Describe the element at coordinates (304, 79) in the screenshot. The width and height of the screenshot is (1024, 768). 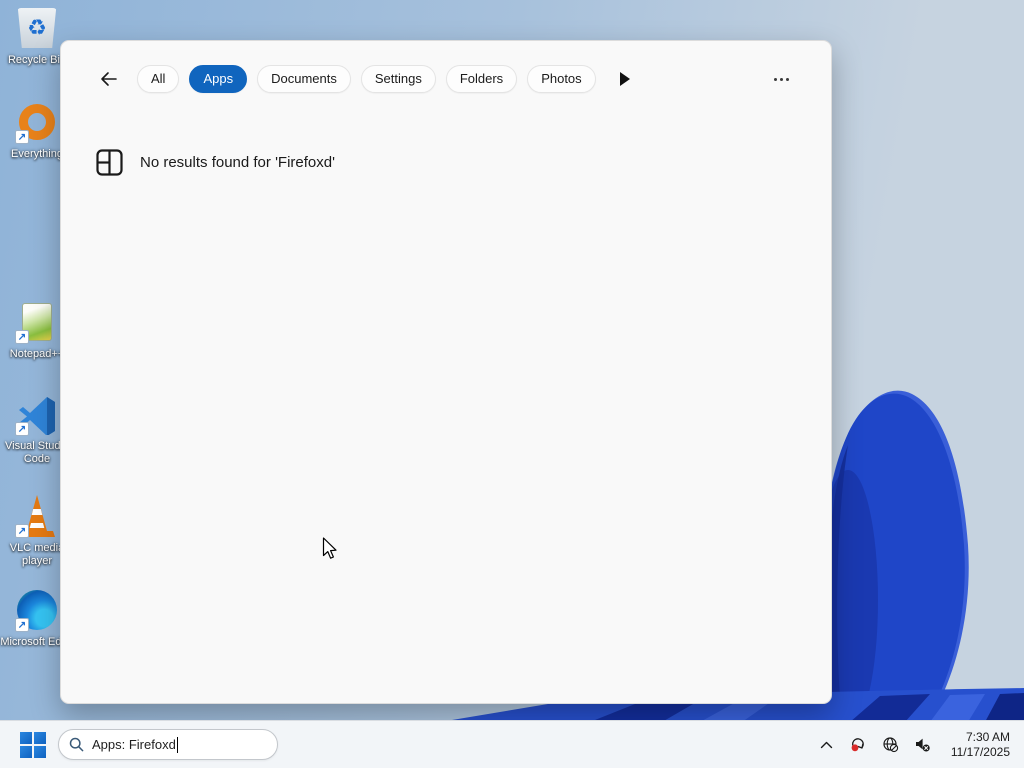
I see `tab-documents: Documents` at that location.